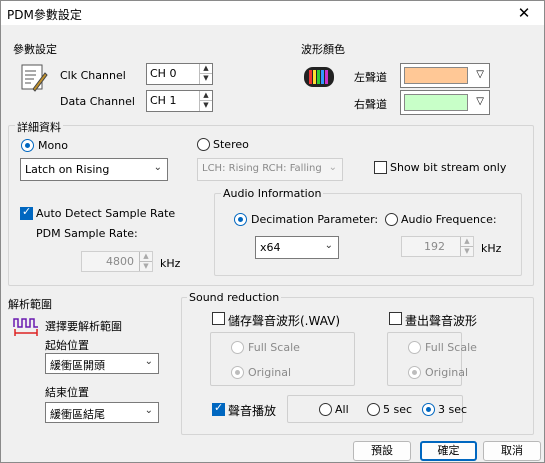 The image size is (545, 463). Describe the element at coordinates (237, 372) in the screenshot. I see `wav-original-radio` at that location.